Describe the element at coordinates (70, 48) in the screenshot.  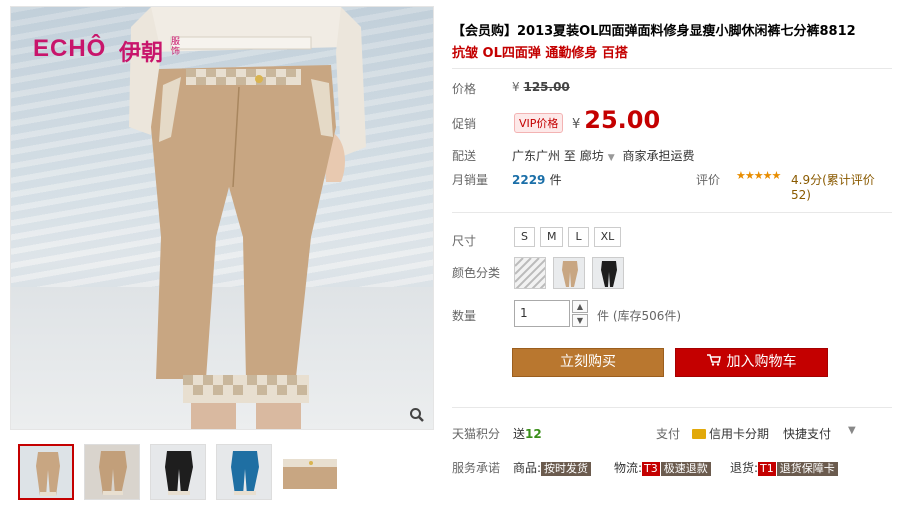
I see `brand-logo: ECHÔ` at that location.